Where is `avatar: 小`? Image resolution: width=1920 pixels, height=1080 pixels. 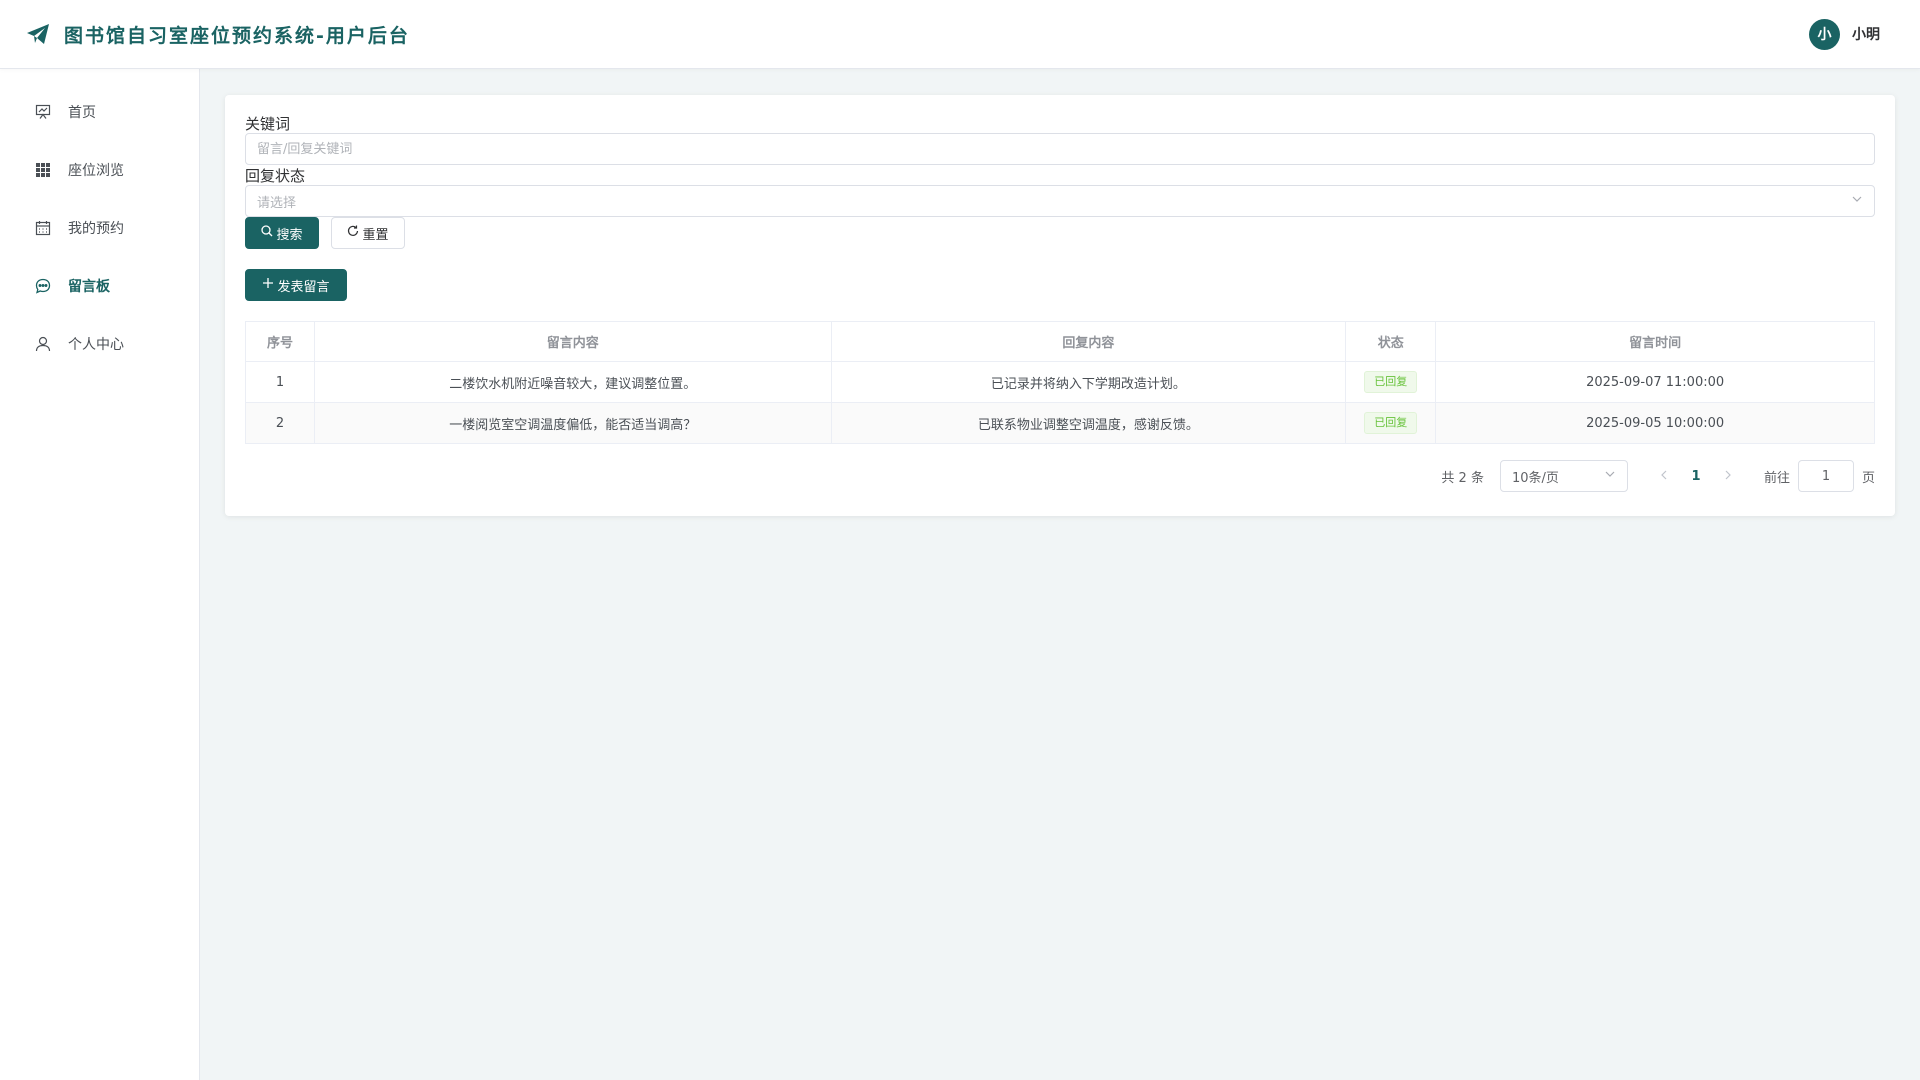
avatar: 小 is located at coordinates (1824, 34).